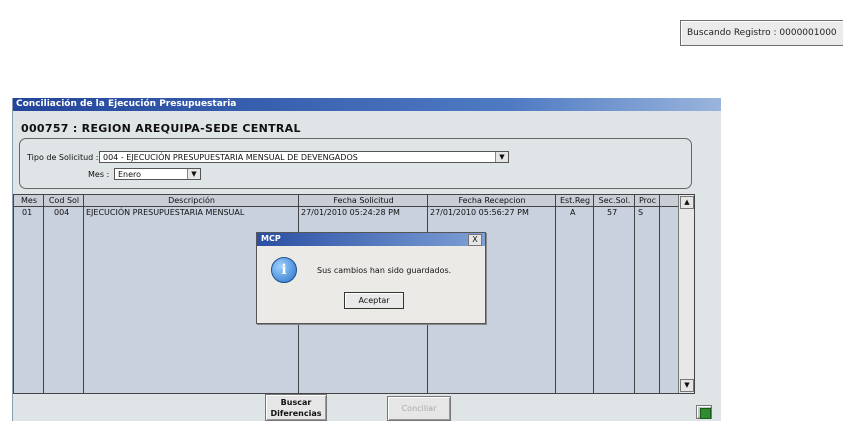 This screenshot has width=843, height=421. What do you see at coordinates (130, 174) in the screenshot?
I see `mes-value: Enero` at bounding box center [130, 174].